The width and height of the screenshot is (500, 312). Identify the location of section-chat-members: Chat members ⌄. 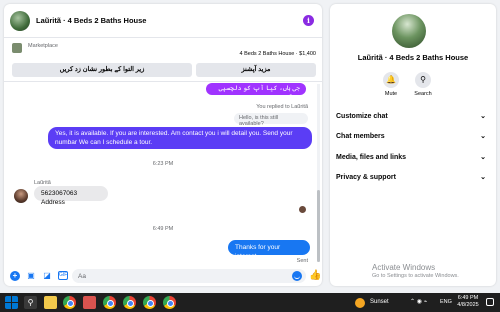
(411, 137).